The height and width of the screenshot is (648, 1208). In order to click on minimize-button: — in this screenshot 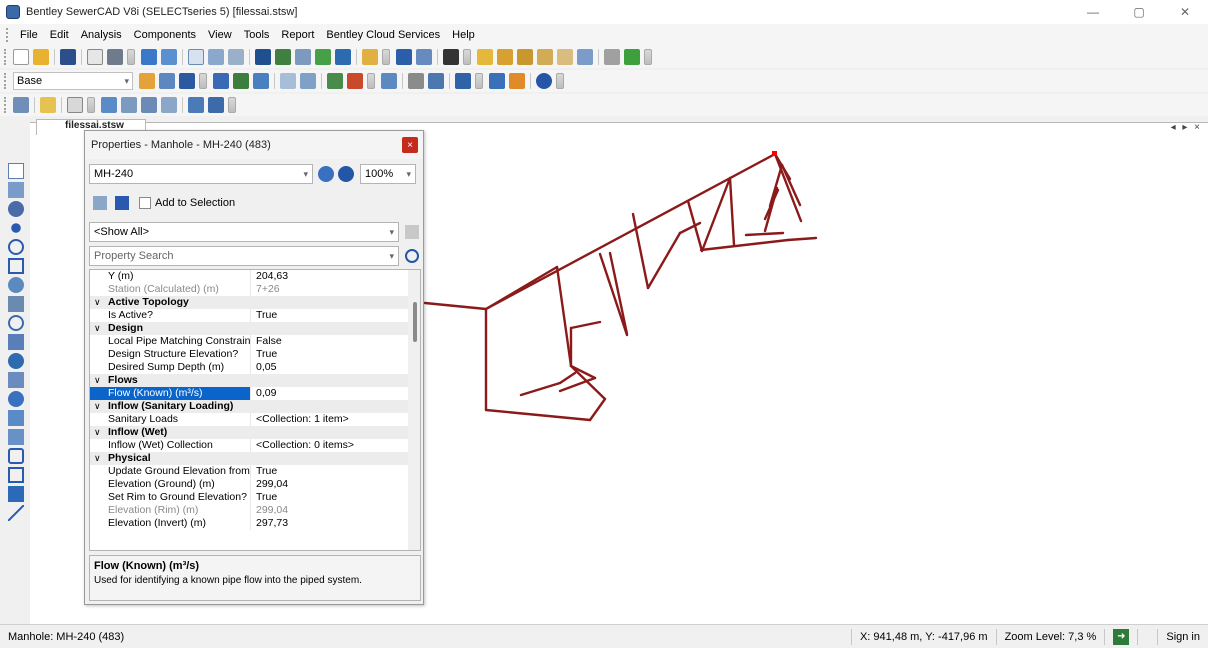, I will do `click(1093, 12)`.